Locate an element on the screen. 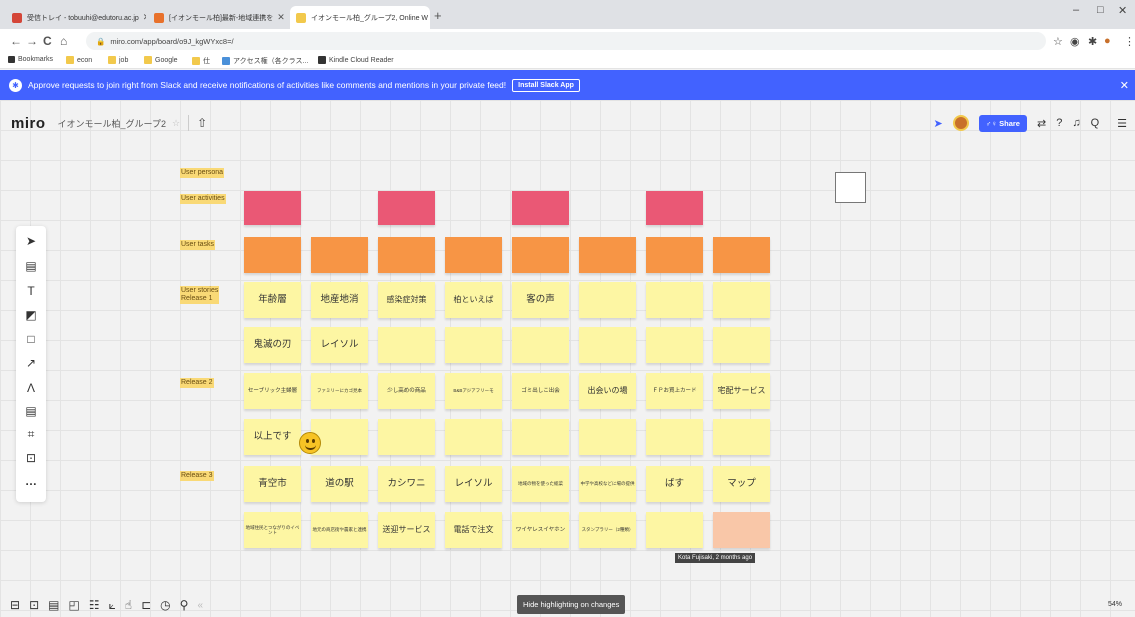  forward-icon: → is located at coordinates (32, 41).